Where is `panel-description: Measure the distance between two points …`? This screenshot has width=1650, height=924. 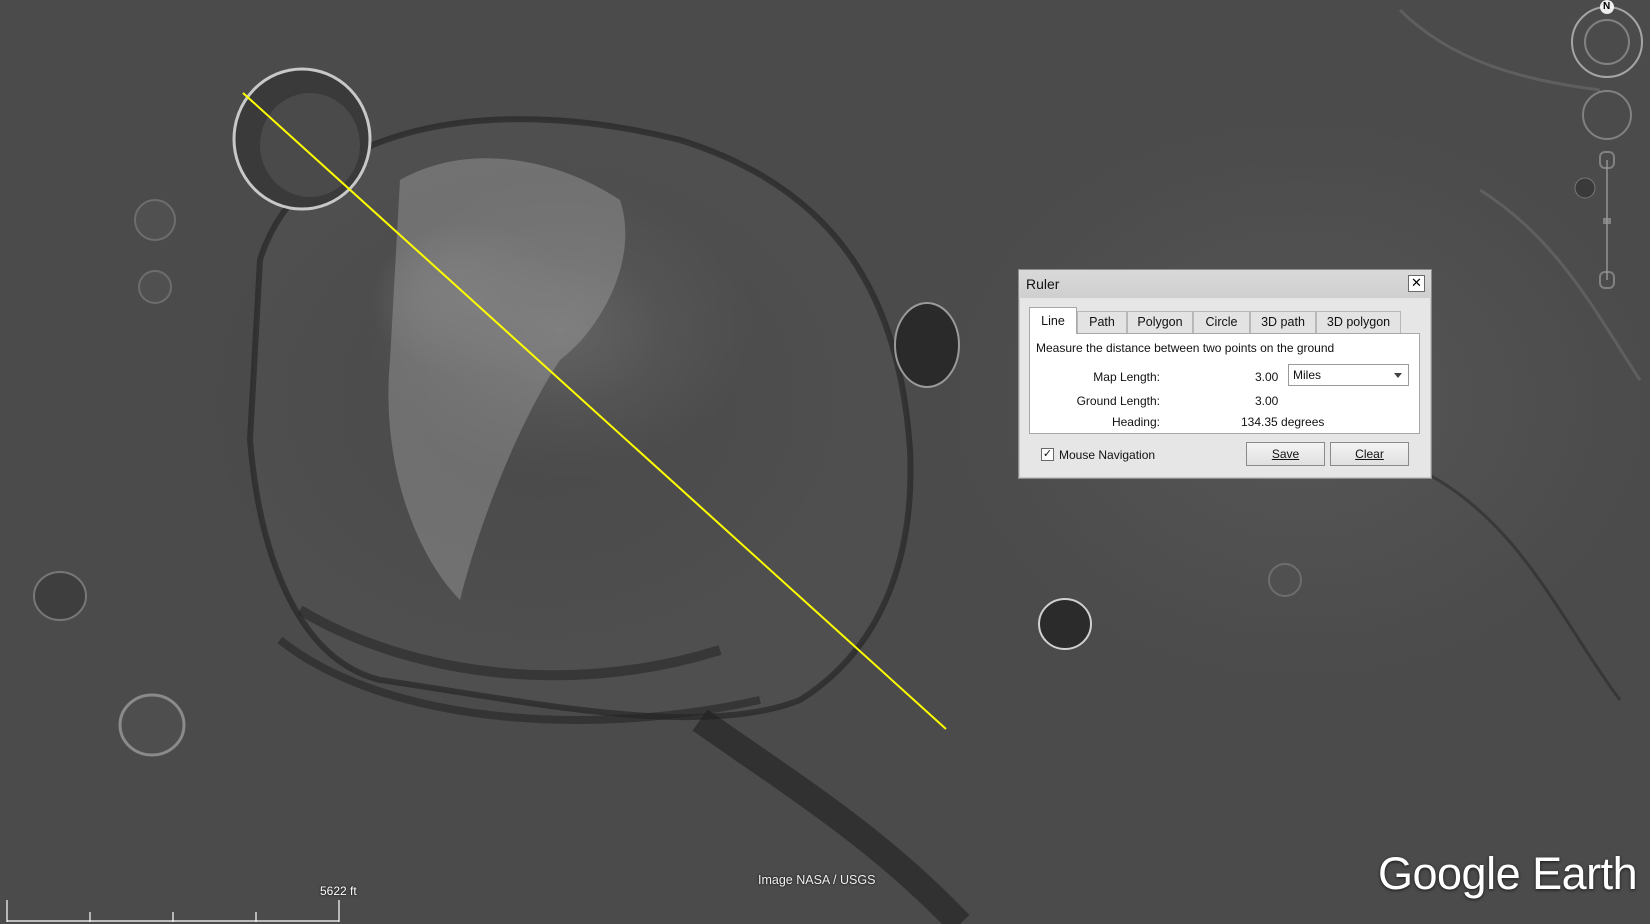
panel-description: Measure the distance between two points … is located at coordinates (1185, 348).